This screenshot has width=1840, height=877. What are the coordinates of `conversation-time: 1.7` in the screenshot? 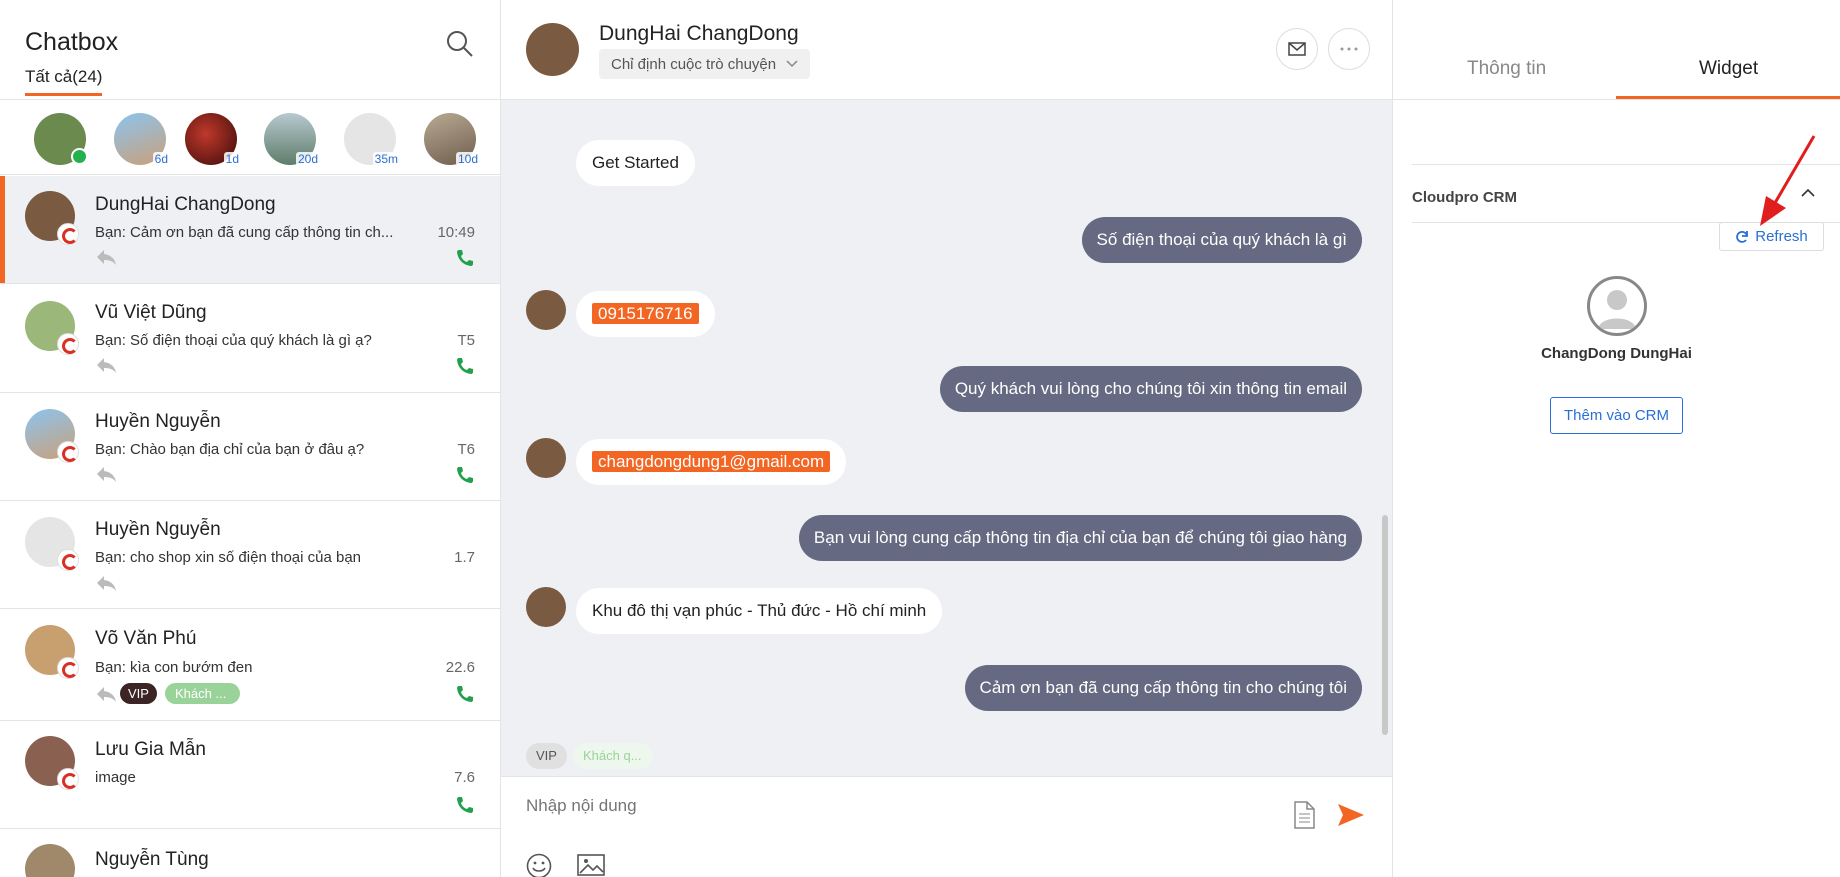 It's located at (464, 557).